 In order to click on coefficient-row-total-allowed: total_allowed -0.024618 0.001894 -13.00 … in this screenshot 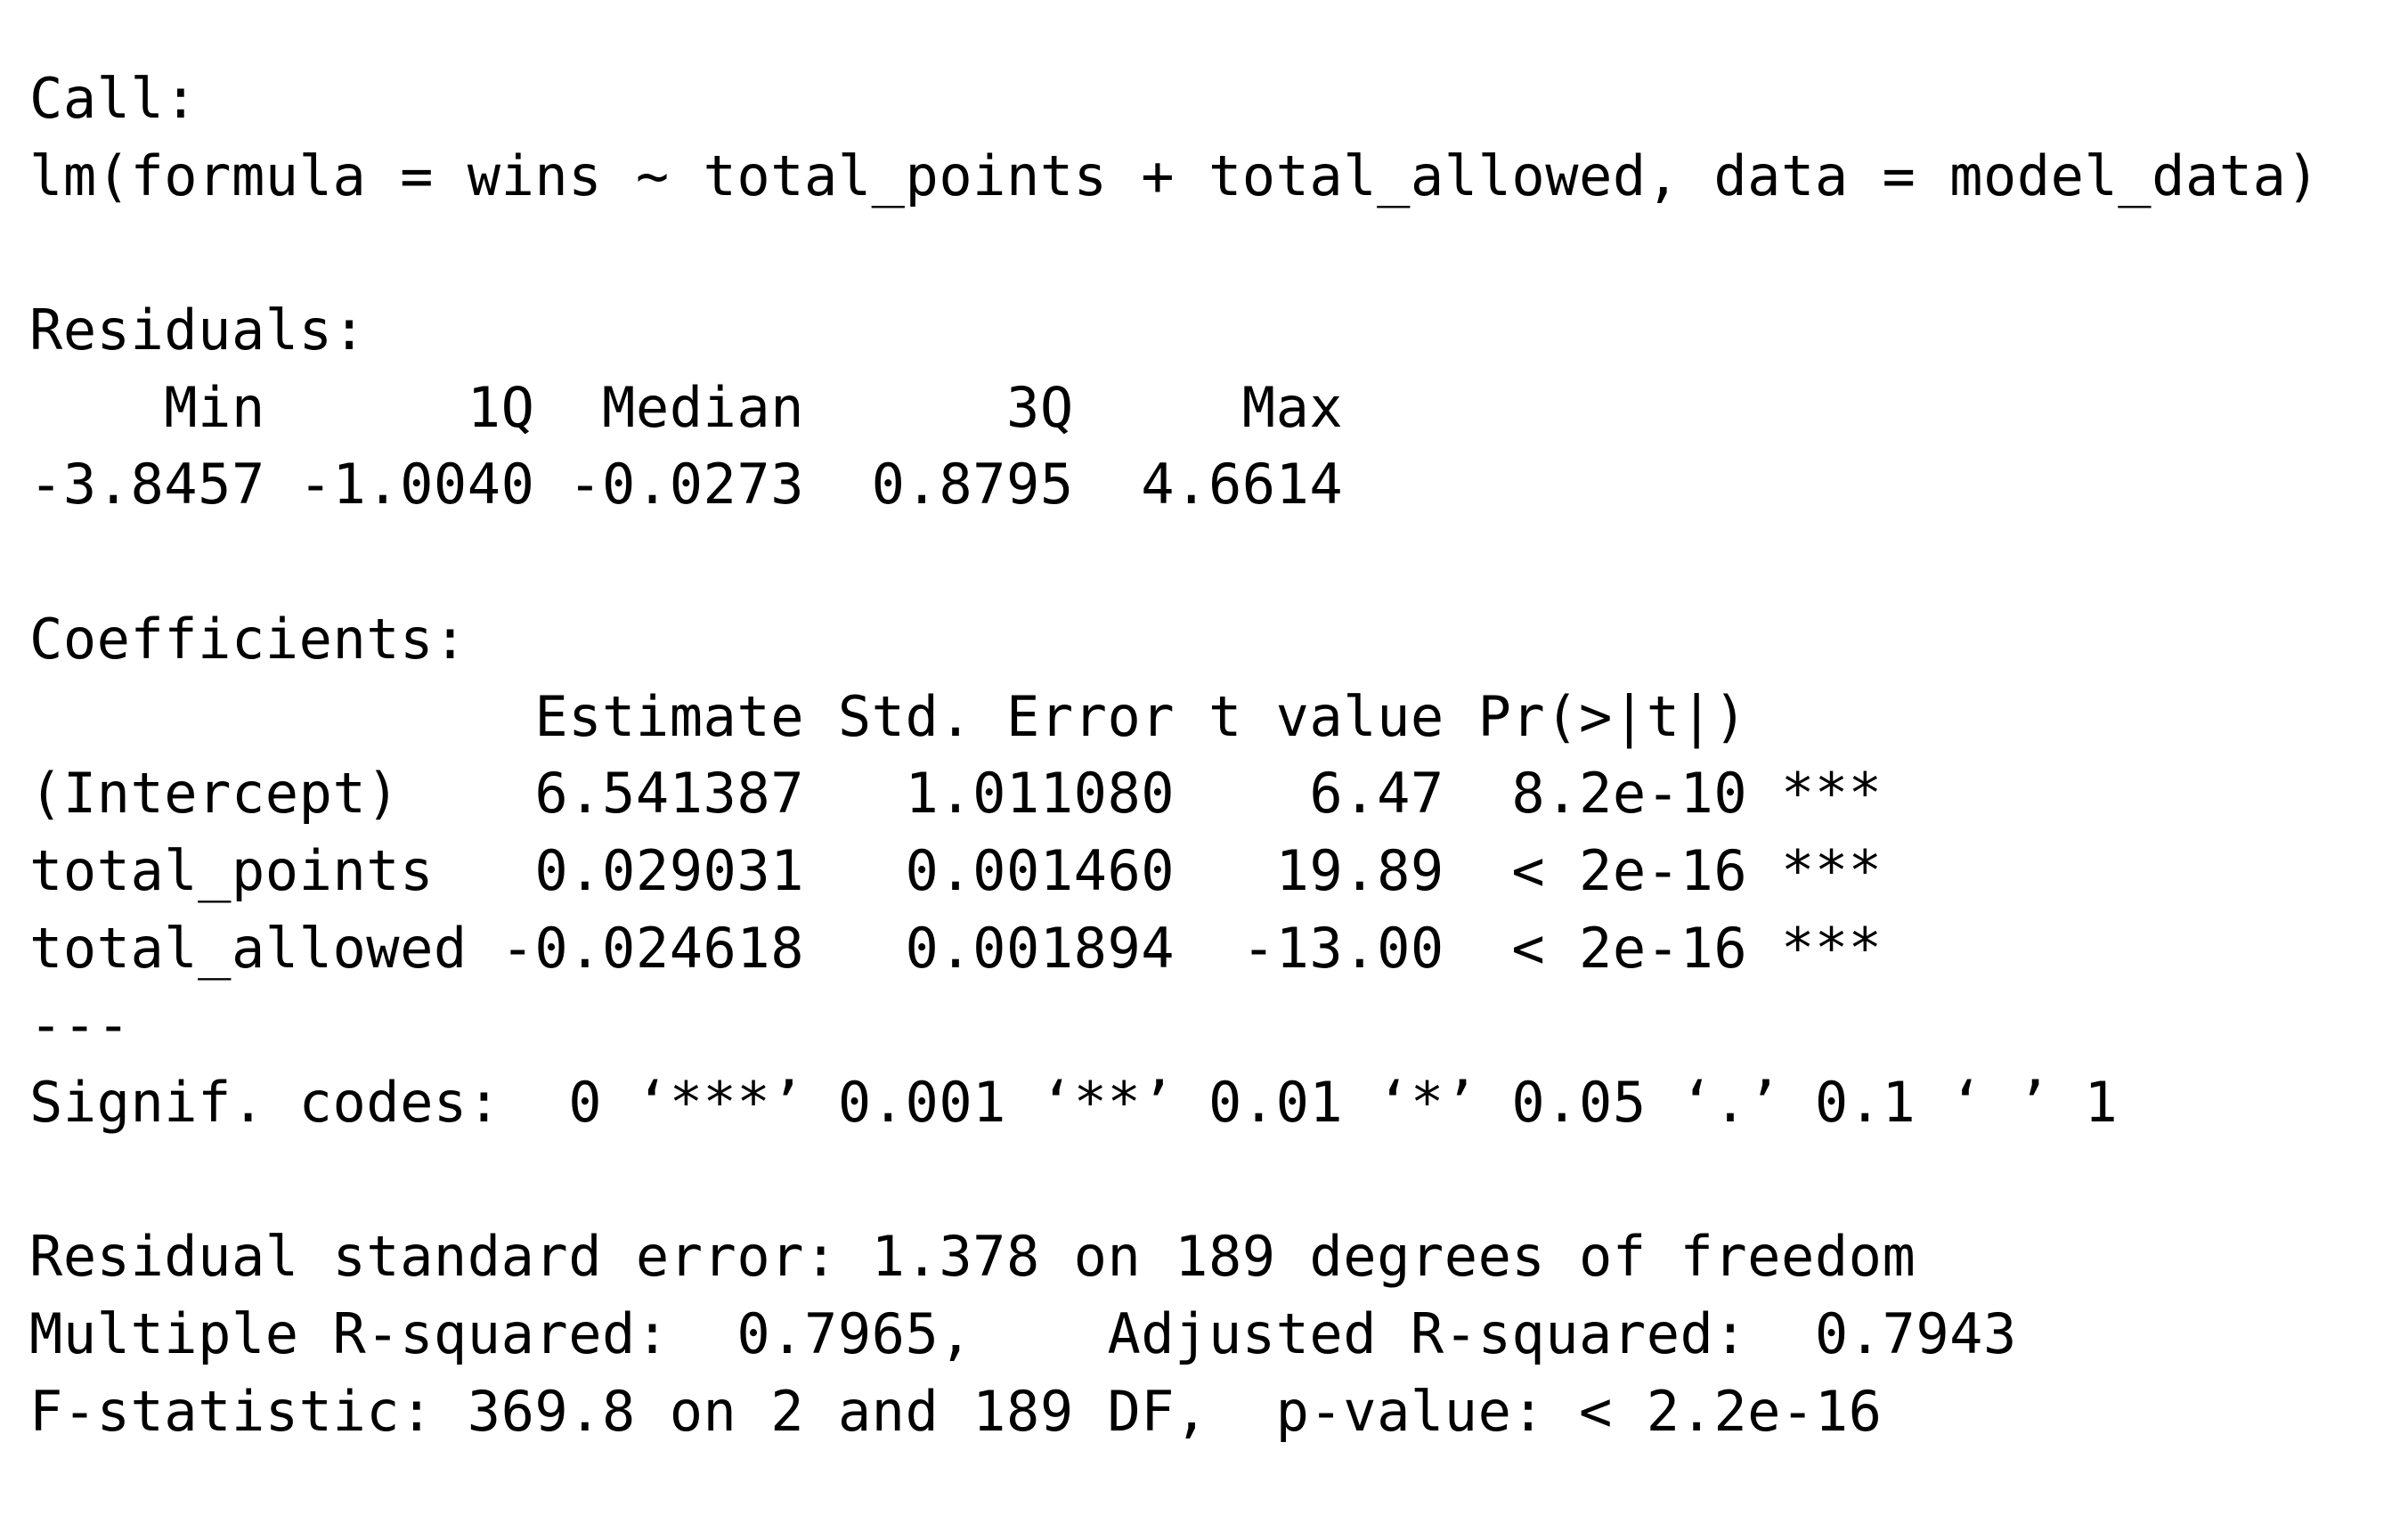, I will do `click(956, 948)`.